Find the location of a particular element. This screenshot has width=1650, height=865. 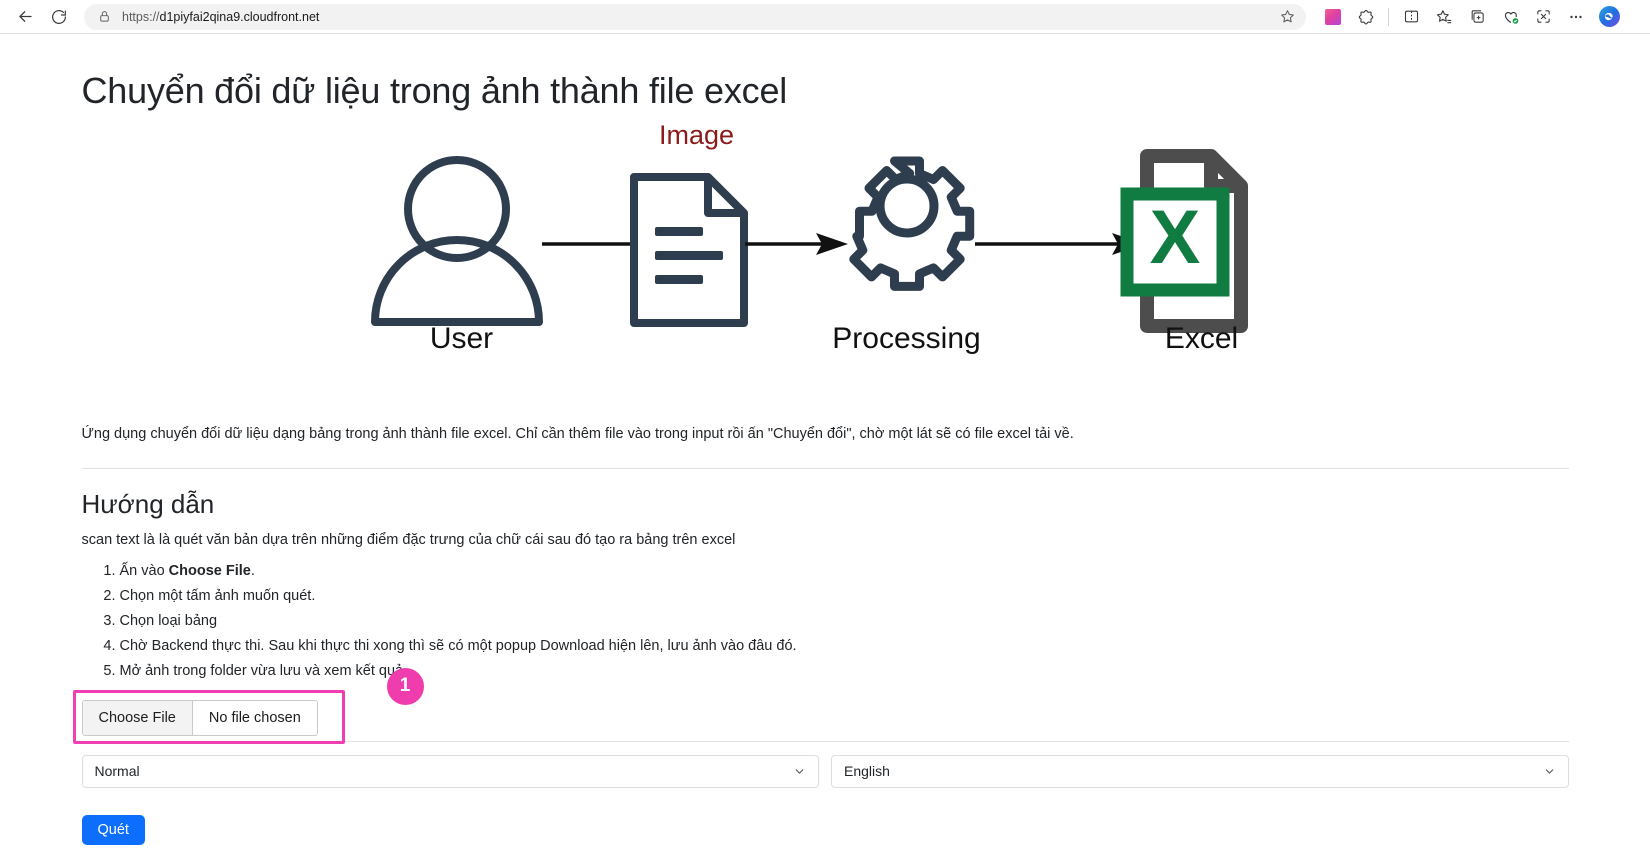

section-title: Hướng dẫn is located at coordinates (148, 503).